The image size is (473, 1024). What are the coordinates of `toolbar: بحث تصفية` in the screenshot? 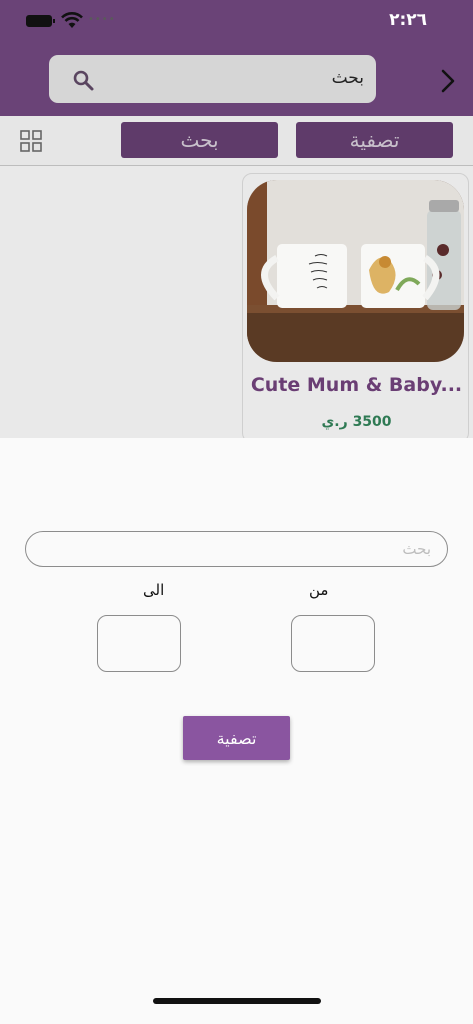 It's located at (236, 141).